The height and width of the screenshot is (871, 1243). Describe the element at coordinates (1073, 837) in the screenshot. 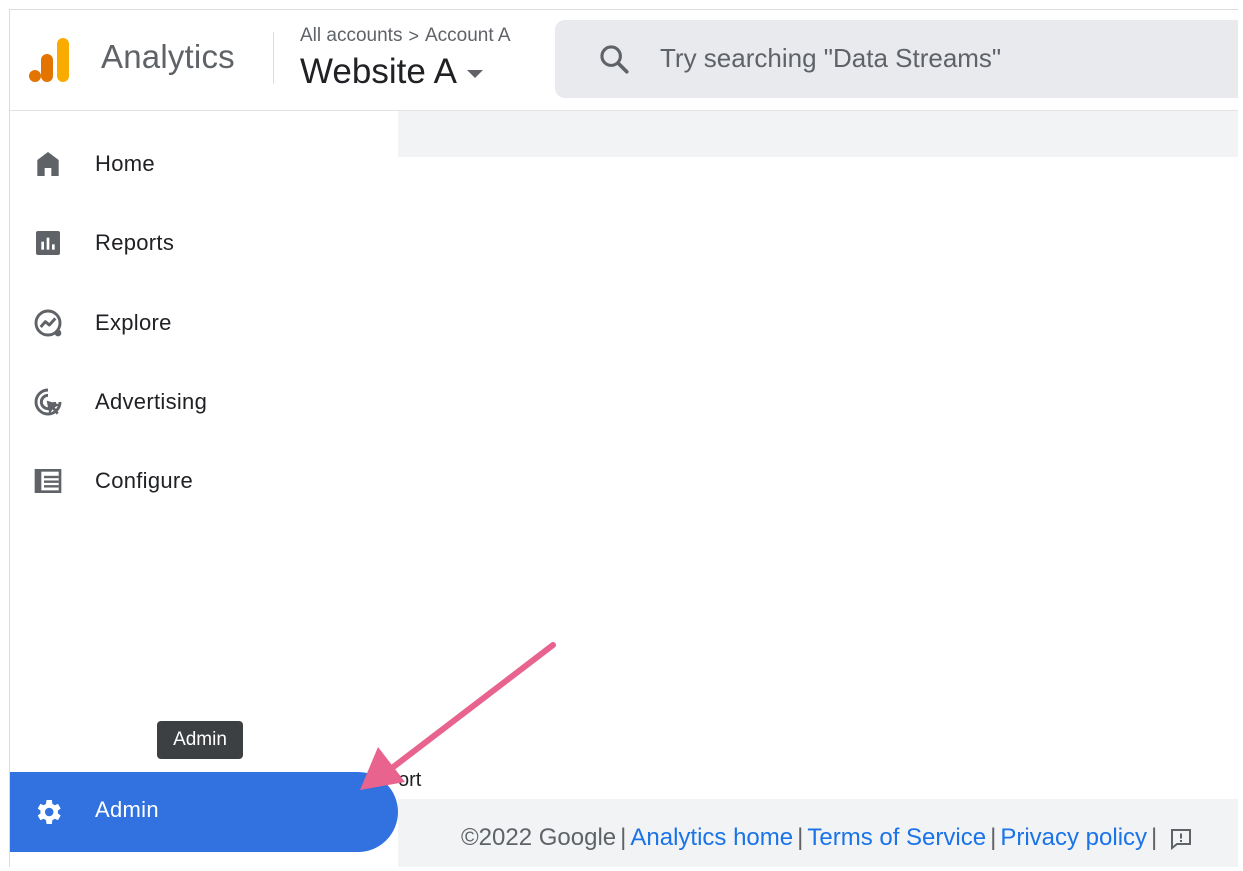

I see `privacy-policy-link: Privacy policy` at that location.